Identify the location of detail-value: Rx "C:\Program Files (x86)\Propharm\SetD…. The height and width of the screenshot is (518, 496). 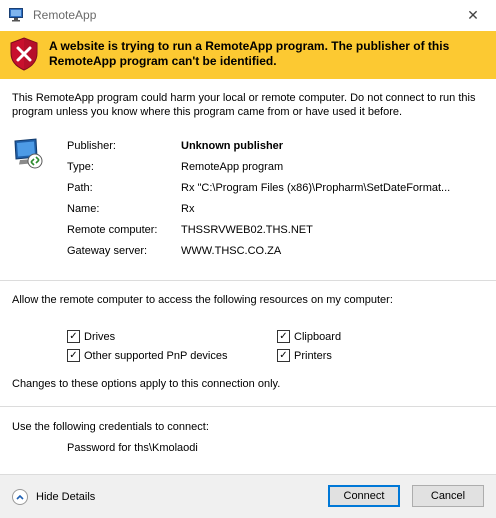
(316, 188).